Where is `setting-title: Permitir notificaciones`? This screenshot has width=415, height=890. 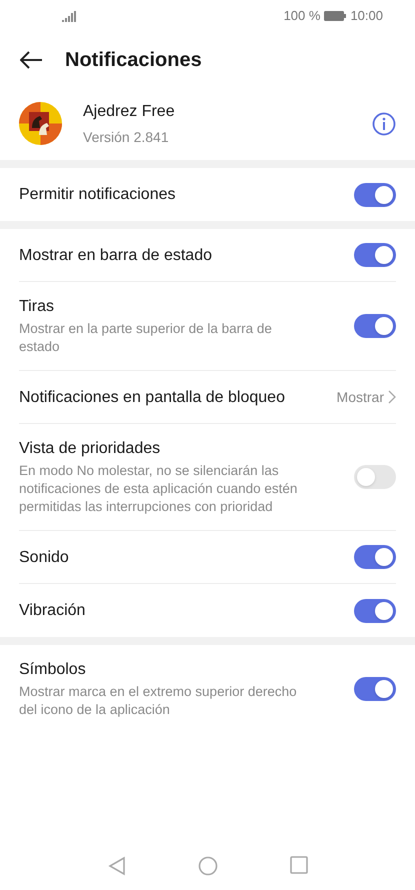 setting-title: Permitir notificaciones is located at coordinates (97, 195).